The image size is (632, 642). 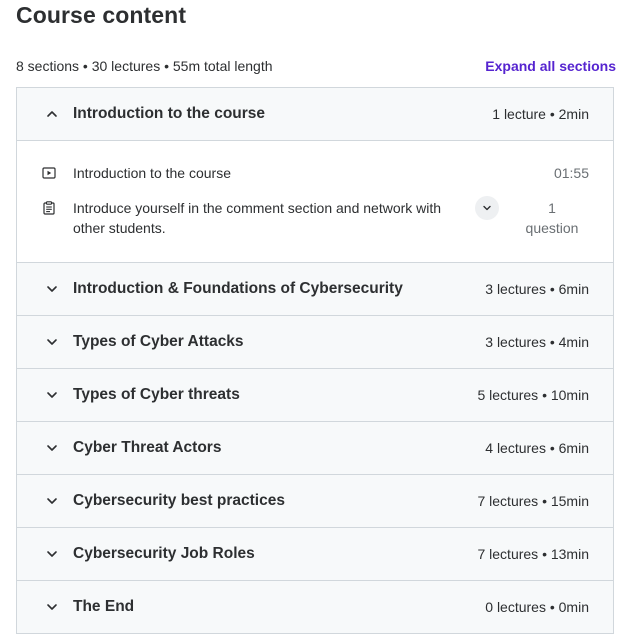 What do you see at coordinates (550, 66) in the screenshot?
I see `expand-all-sections-button: Expand all sections` at bounding box center [550, 66].